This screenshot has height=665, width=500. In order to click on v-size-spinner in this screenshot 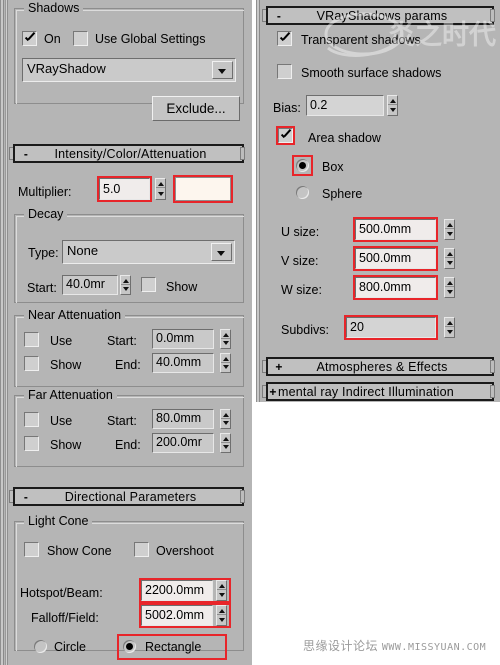, I will do `click(449, 258)`.